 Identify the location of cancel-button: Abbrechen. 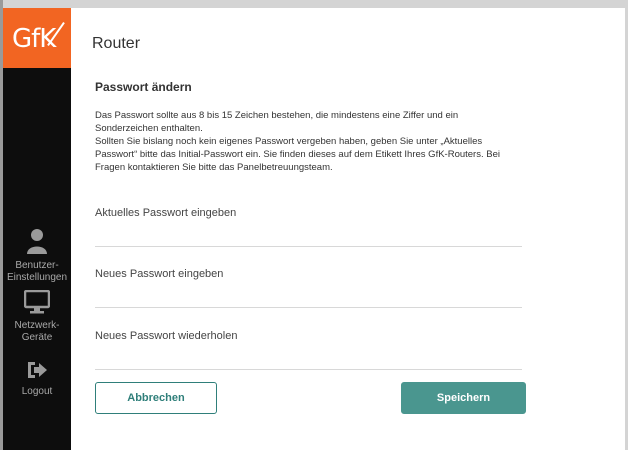
(156, 398).